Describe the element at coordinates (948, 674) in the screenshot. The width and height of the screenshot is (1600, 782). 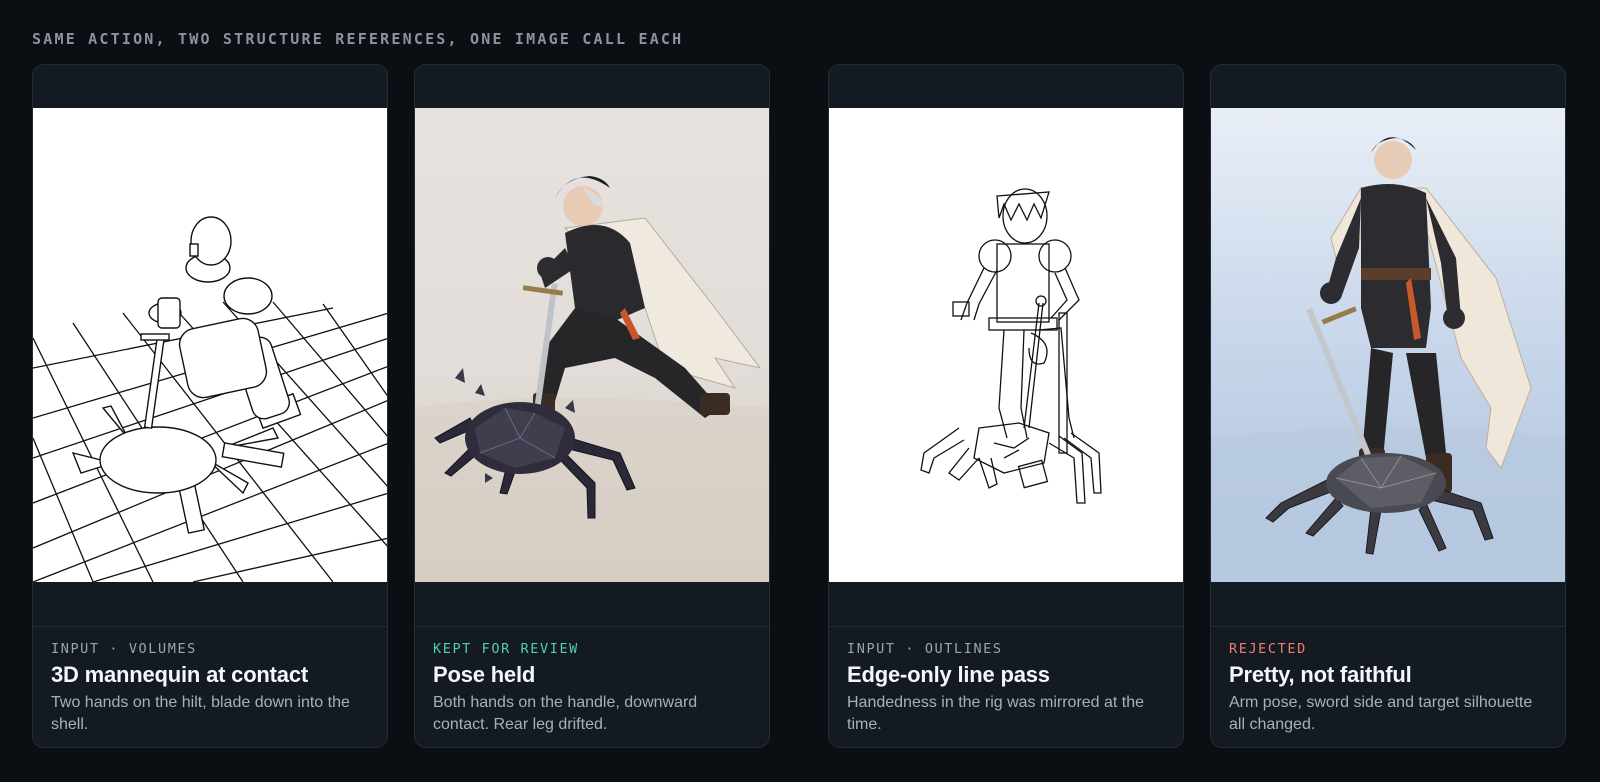
I see `card-title: Edge-only line pass` at that location.